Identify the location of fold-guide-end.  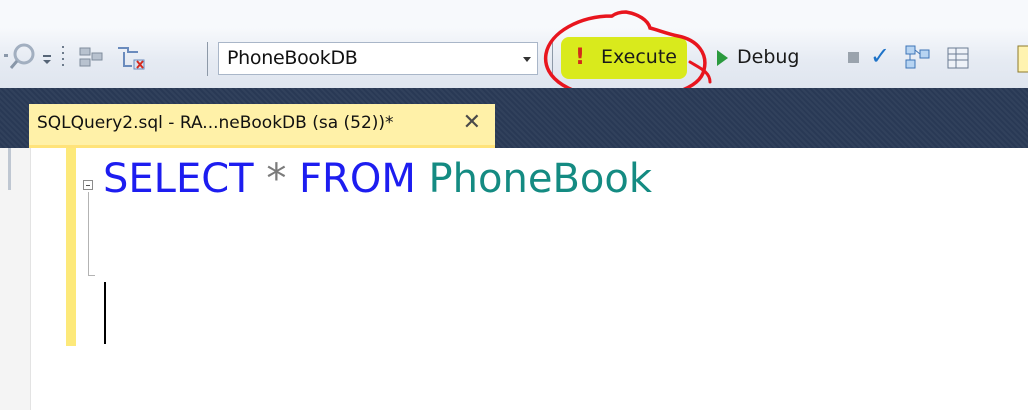
(91, 275).